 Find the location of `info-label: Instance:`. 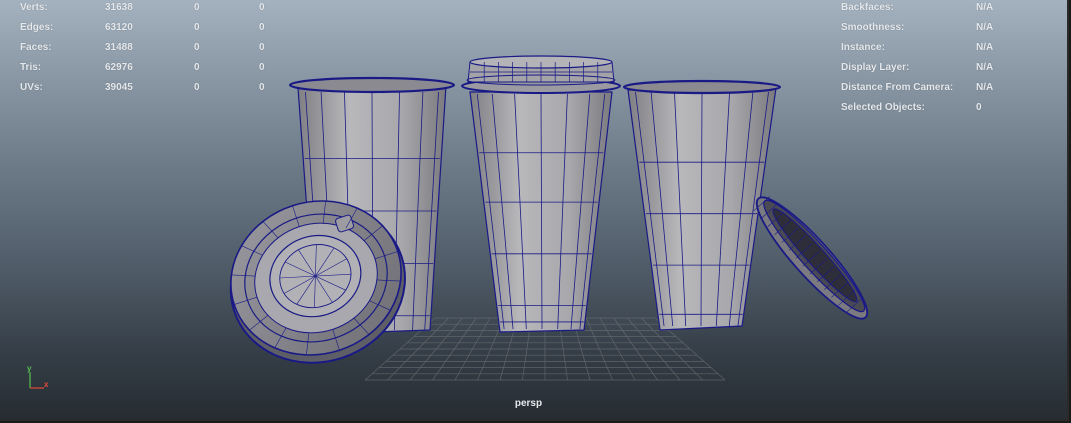

info-label: Instance: is located at coordinates (863, 47).